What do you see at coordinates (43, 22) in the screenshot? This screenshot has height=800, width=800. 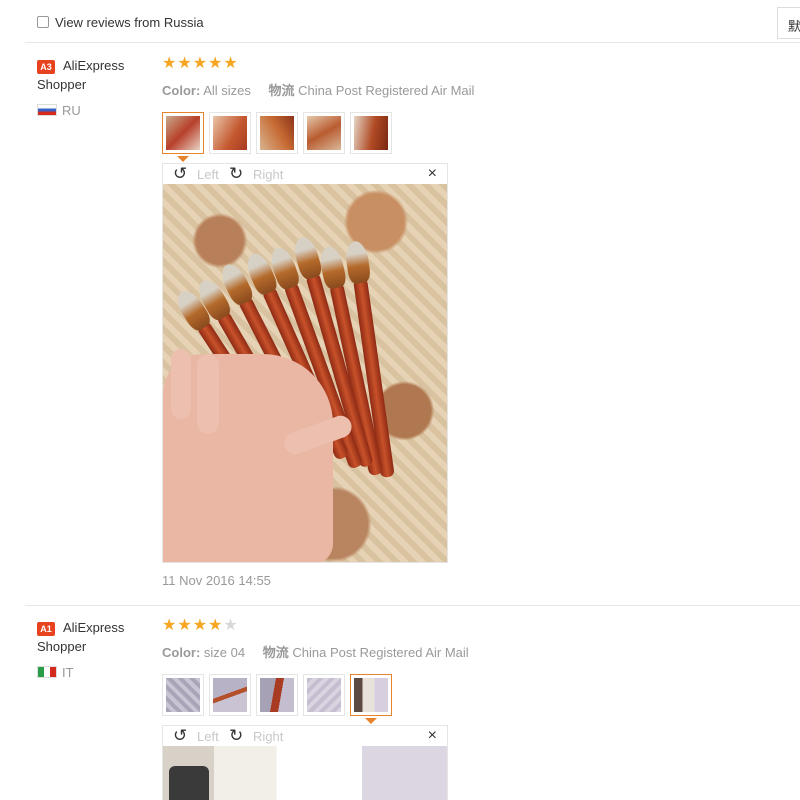 I see `russia-filter-checkbox` at bounding box center [43, 22].